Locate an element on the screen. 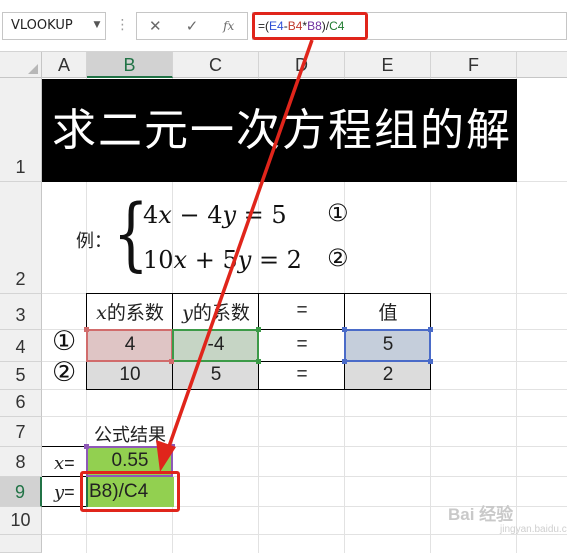 This screenshot has width=567, height=553. watermark-logo: Bai 经验 is located at coordinates (481, 514).